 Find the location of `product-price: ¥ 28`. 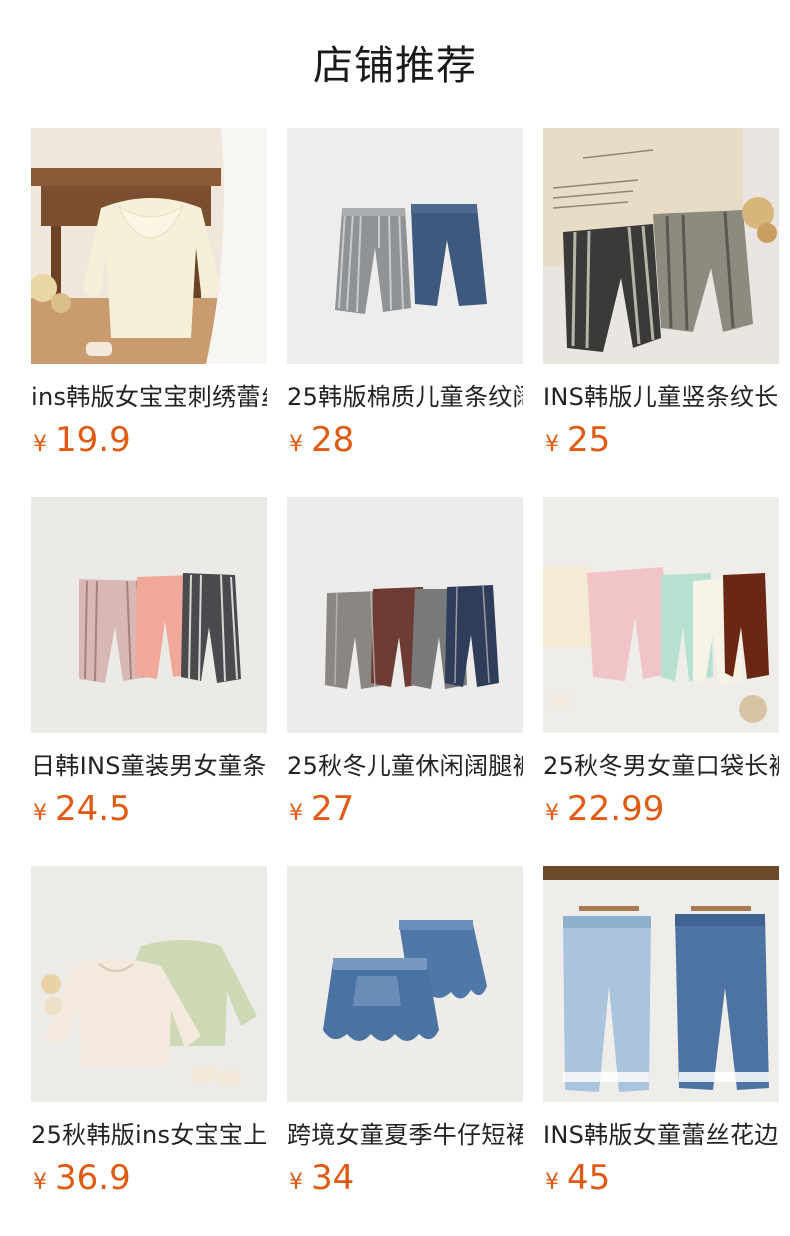

product-price: ¥ 28 is located at coordinates (405, 440).